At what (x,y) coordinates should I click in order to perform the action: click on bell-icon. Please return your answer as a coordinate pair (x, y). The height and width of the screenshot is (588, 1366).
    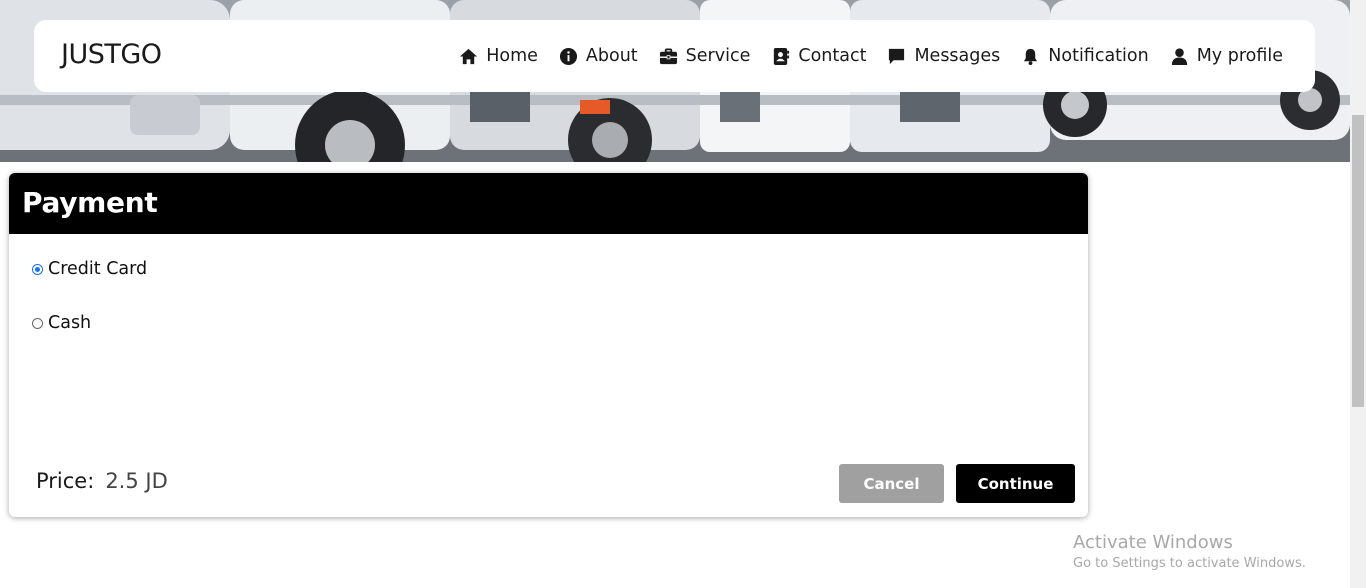
    Looking at the image, I should click on (1030, 56).